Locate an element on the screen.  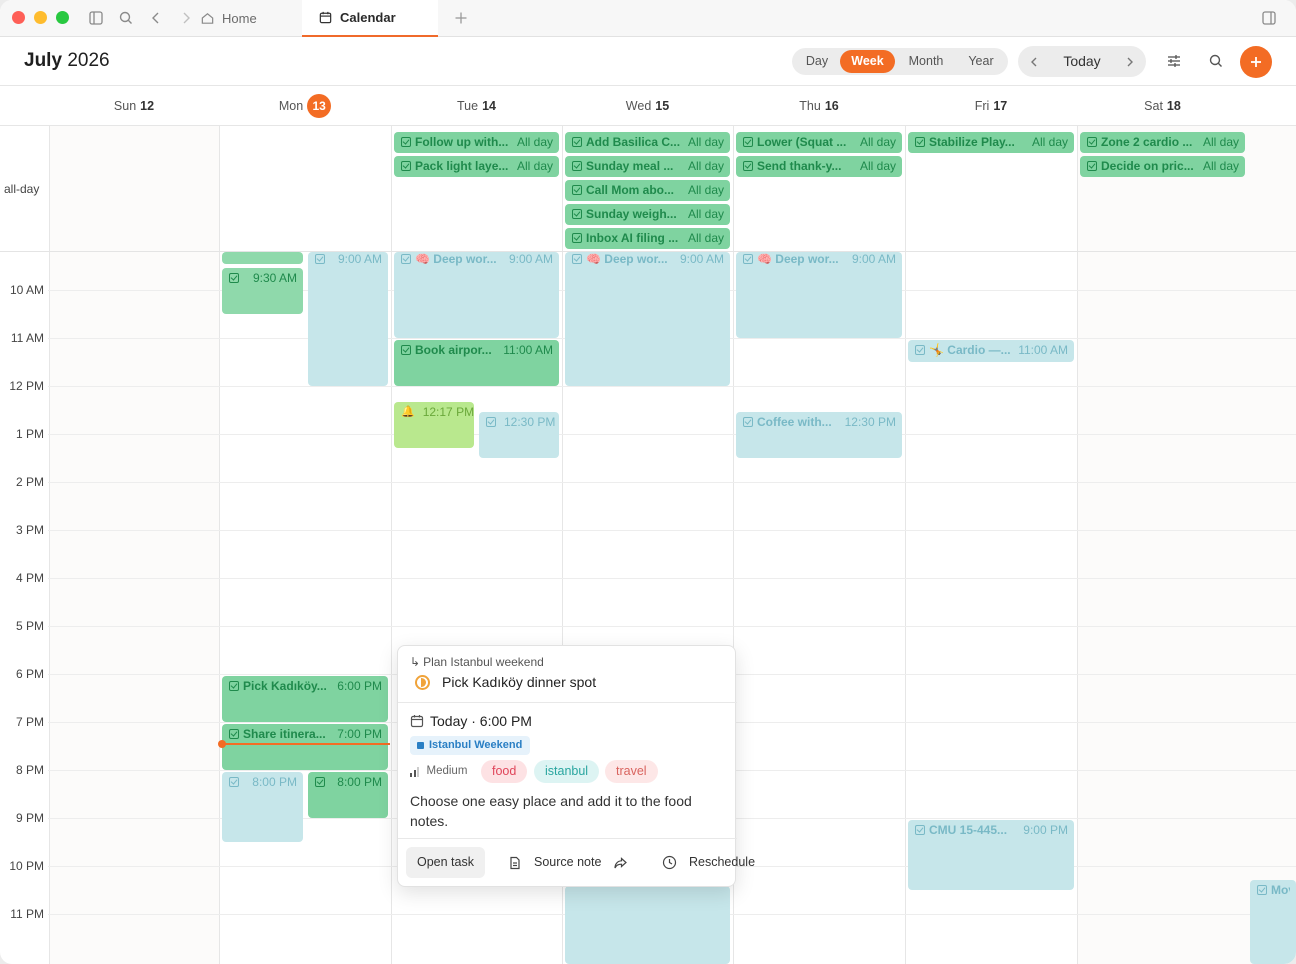
tag-travel: travel is located at coordinates (631, 771).